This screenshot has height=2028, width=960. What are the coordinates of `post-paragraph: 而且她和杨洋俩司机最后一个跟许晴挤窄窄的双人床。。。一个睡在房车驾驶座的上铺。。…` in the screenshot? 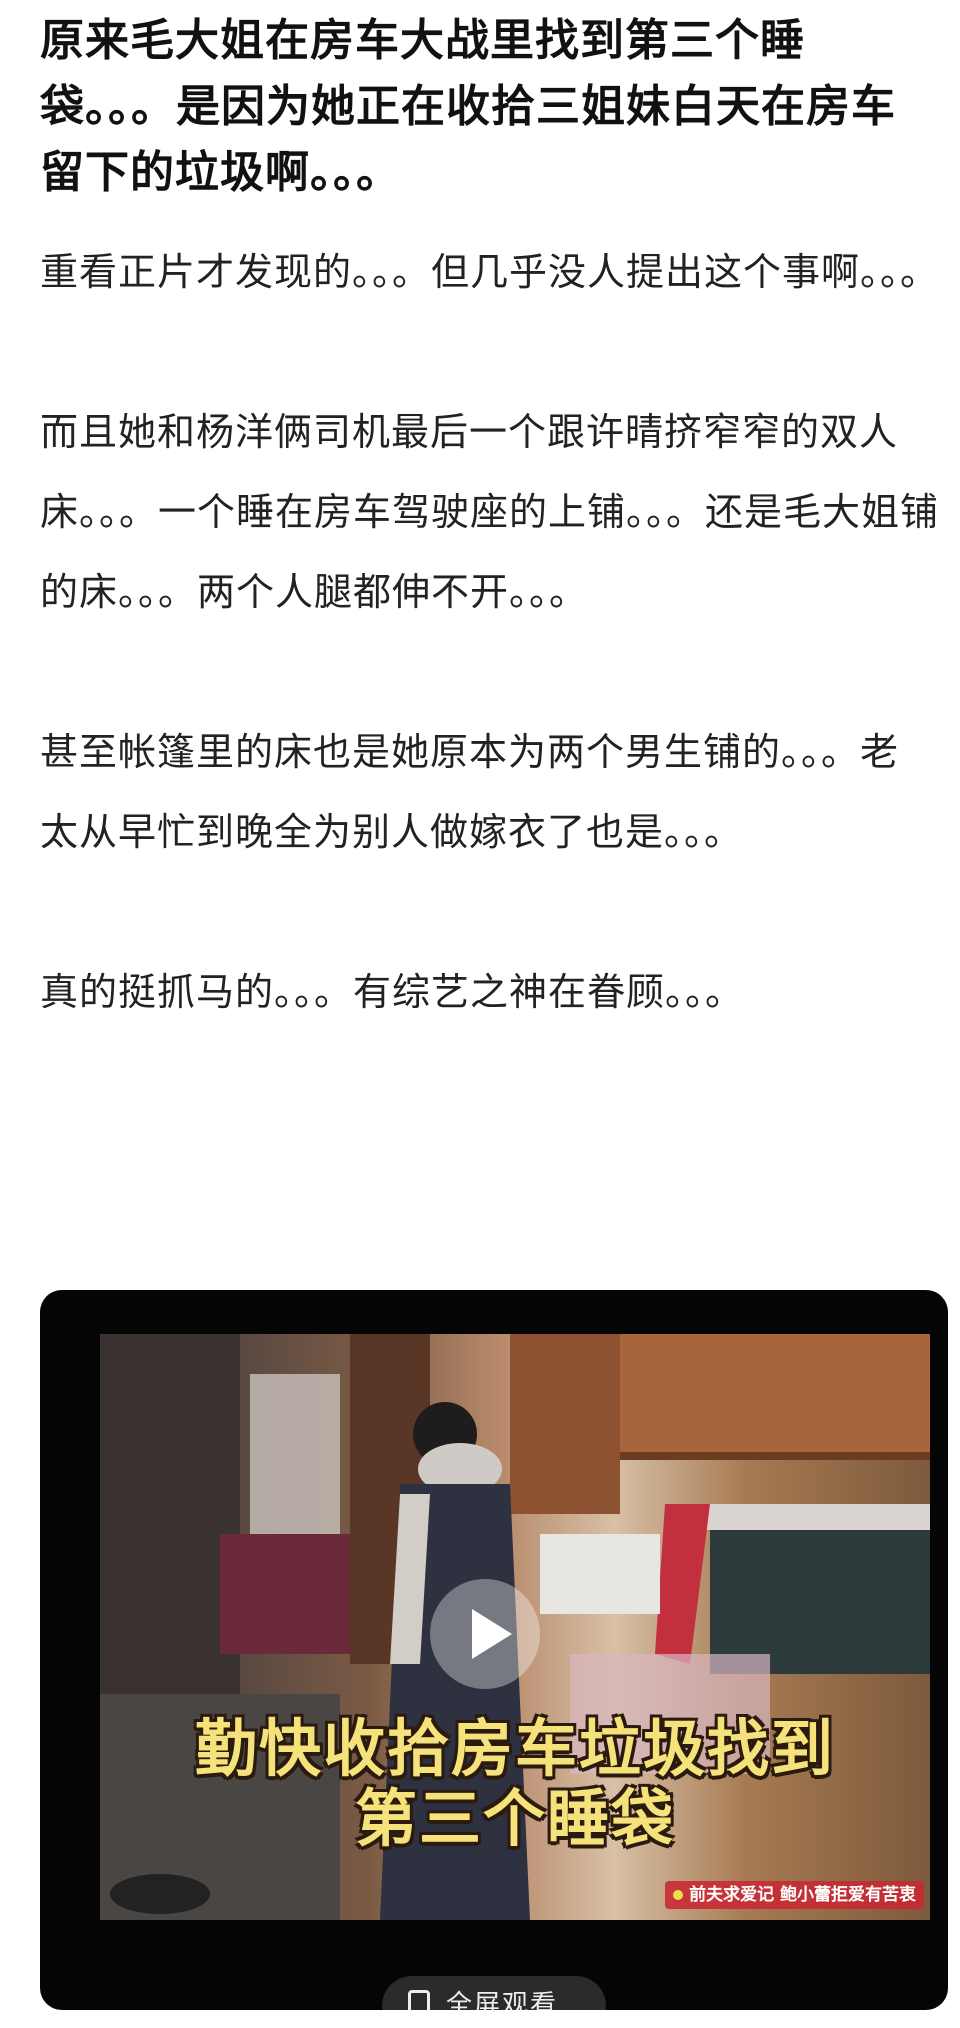 It's located at (490, 512).